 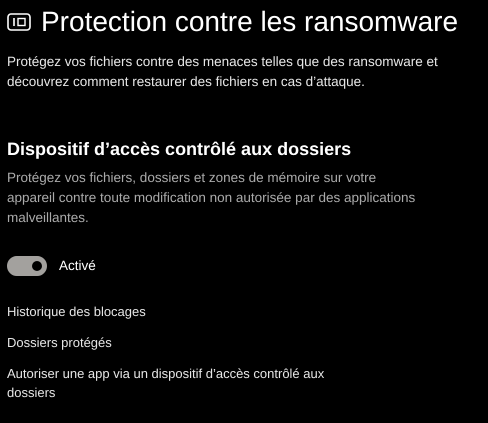 I want to click on page-description: Protégez vos fichiers contre des menaces telles que des ransomware et découvrez comment restaurer des fichiers en cas d’attaque., so click(x=223, y=72).